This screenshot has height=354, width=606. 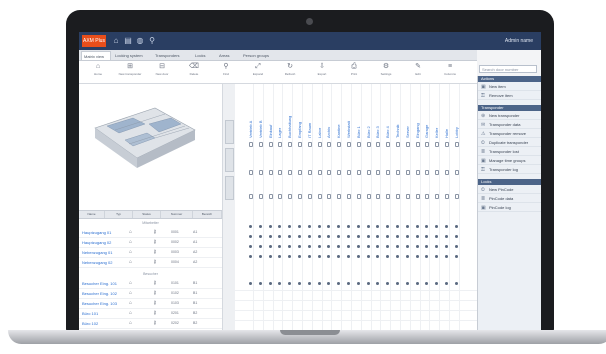 What do you see at coordinates (322, 72) in the screenshot?
I see `toolbar-button-7: ⇩ Export` at bounding box center [322, 72].